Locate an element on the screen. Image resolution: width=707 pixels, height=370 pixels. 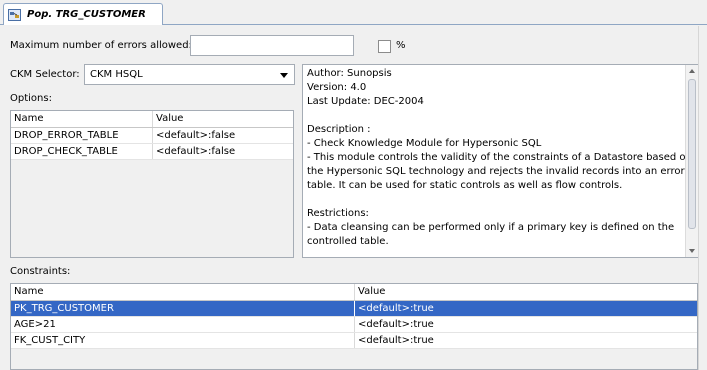
ckm-selector-dropdown: CKM HSQL is located at coordinates (189, 74).